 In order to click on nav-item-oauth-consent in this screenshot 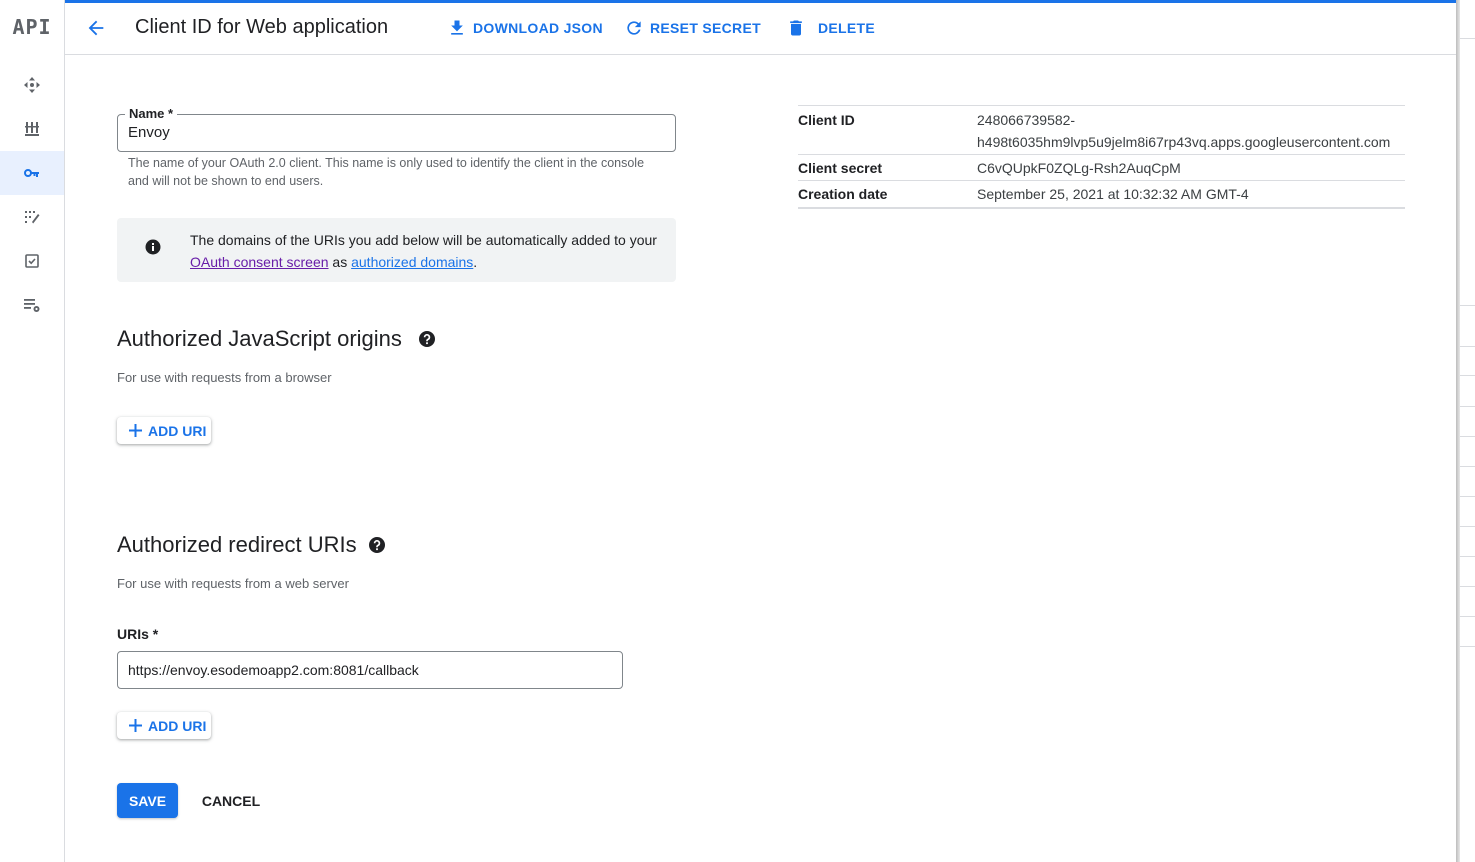, I will do `click(32, 217)`.